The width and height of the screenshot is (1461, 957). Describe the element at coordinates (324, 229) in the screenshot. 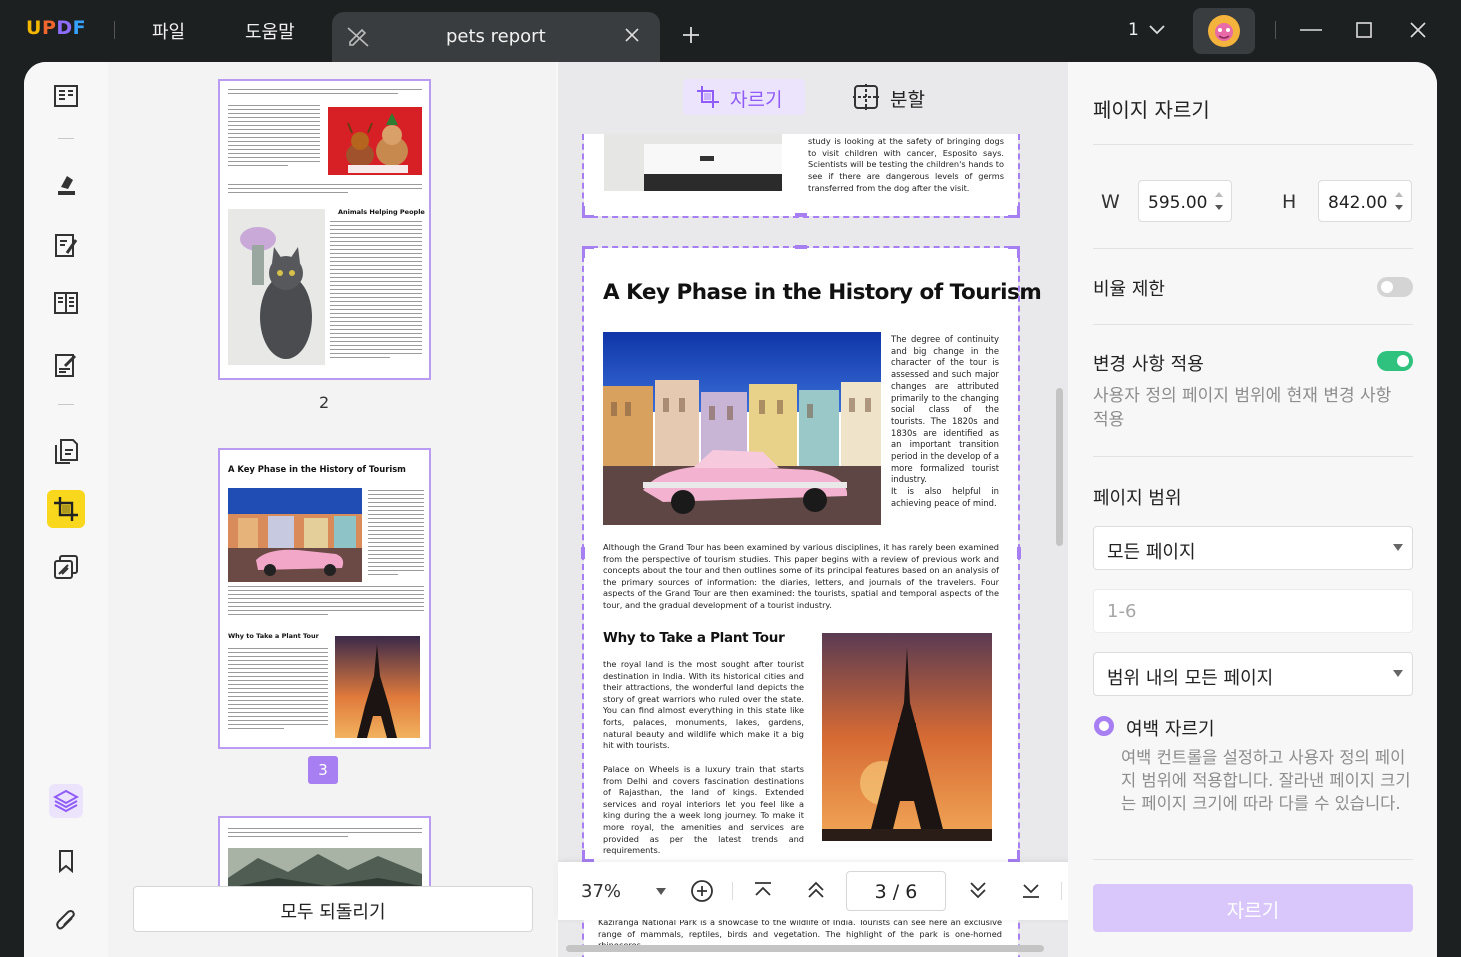

I see `page-thumbnail-2: Animals Helping People` at that location.